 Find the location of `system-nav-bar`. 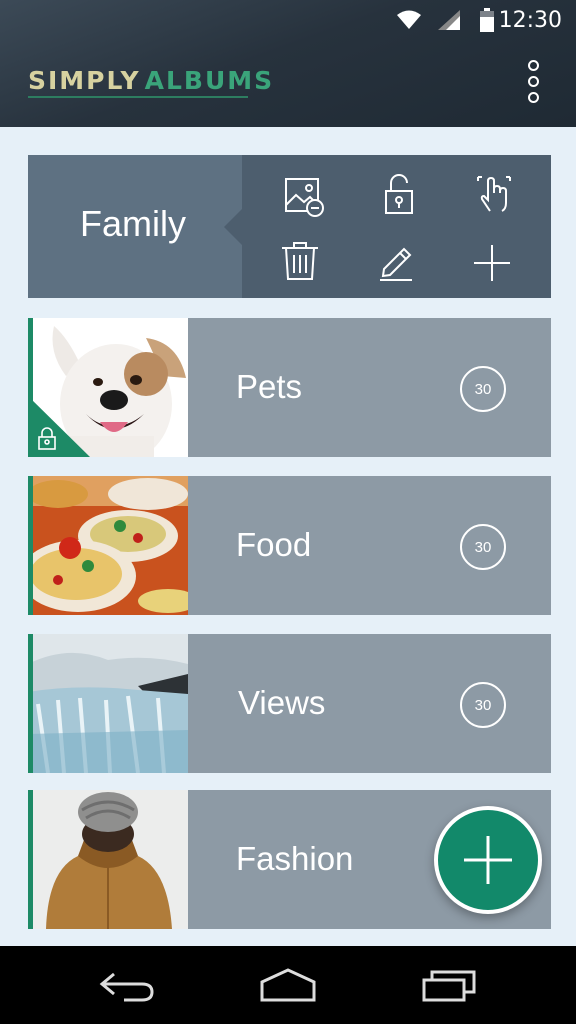

system-nav-bar is located at coordinates (288, 985).